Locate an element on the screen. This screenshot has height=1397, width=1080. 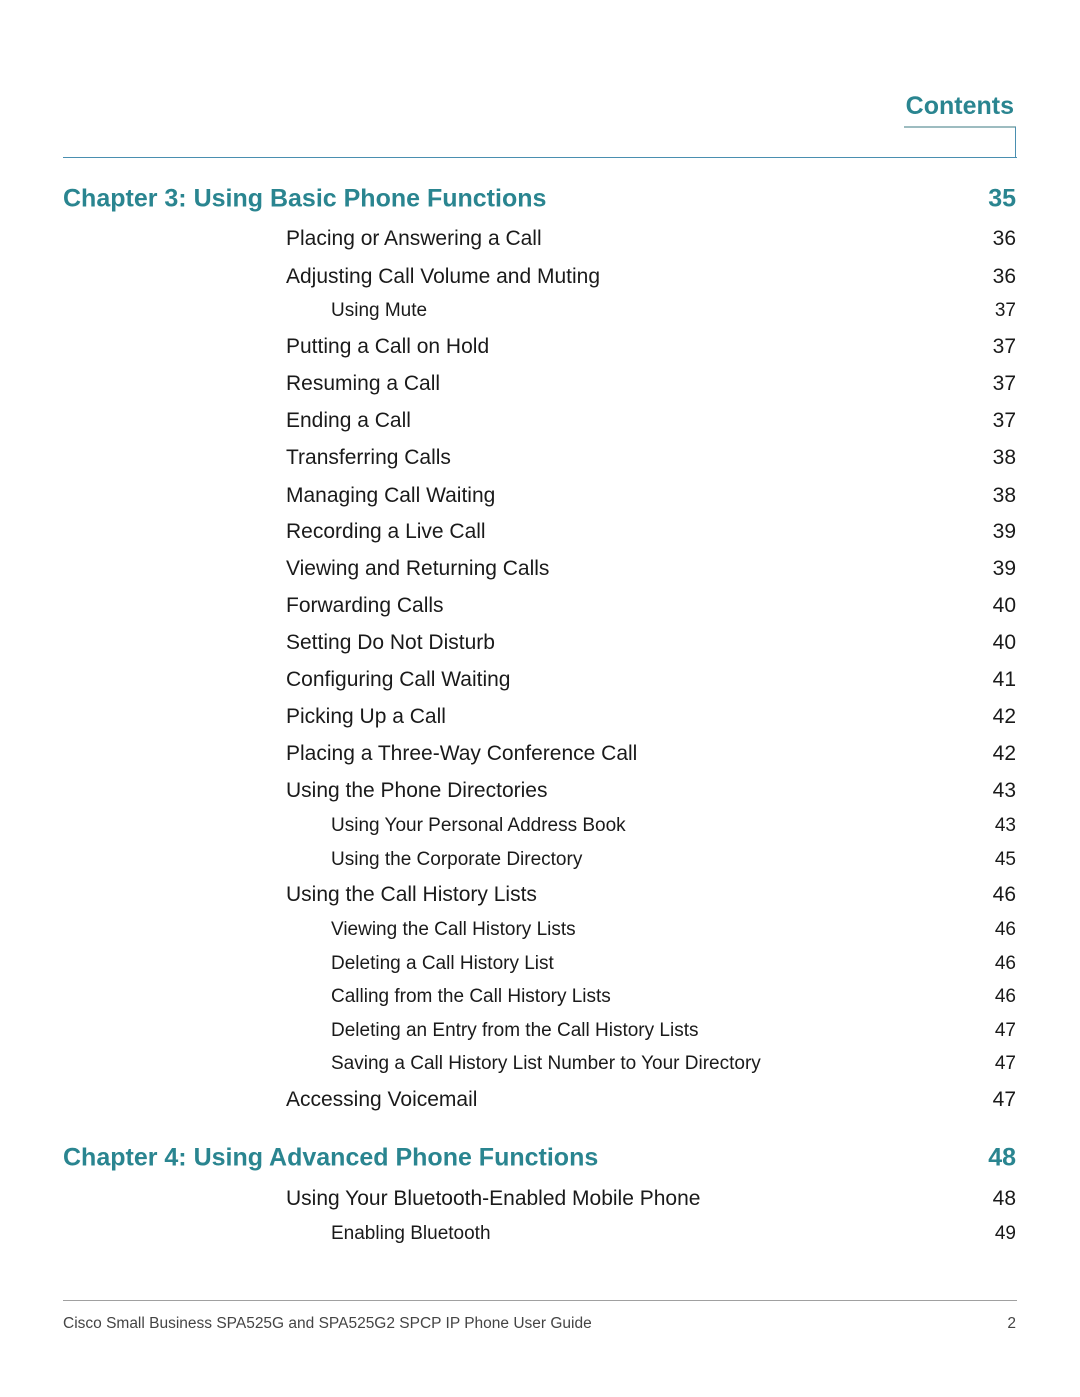
toc-entry-title: Setting Do Not Disturb is located at coordinates (390, 643).